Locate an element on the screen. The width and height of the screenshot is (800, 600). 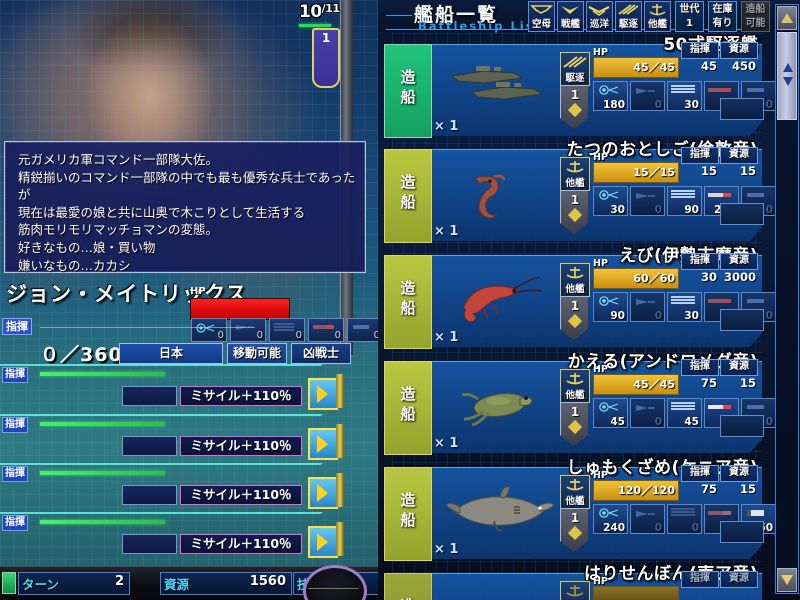
scroll-thumb is located at coordinates (787, 76).